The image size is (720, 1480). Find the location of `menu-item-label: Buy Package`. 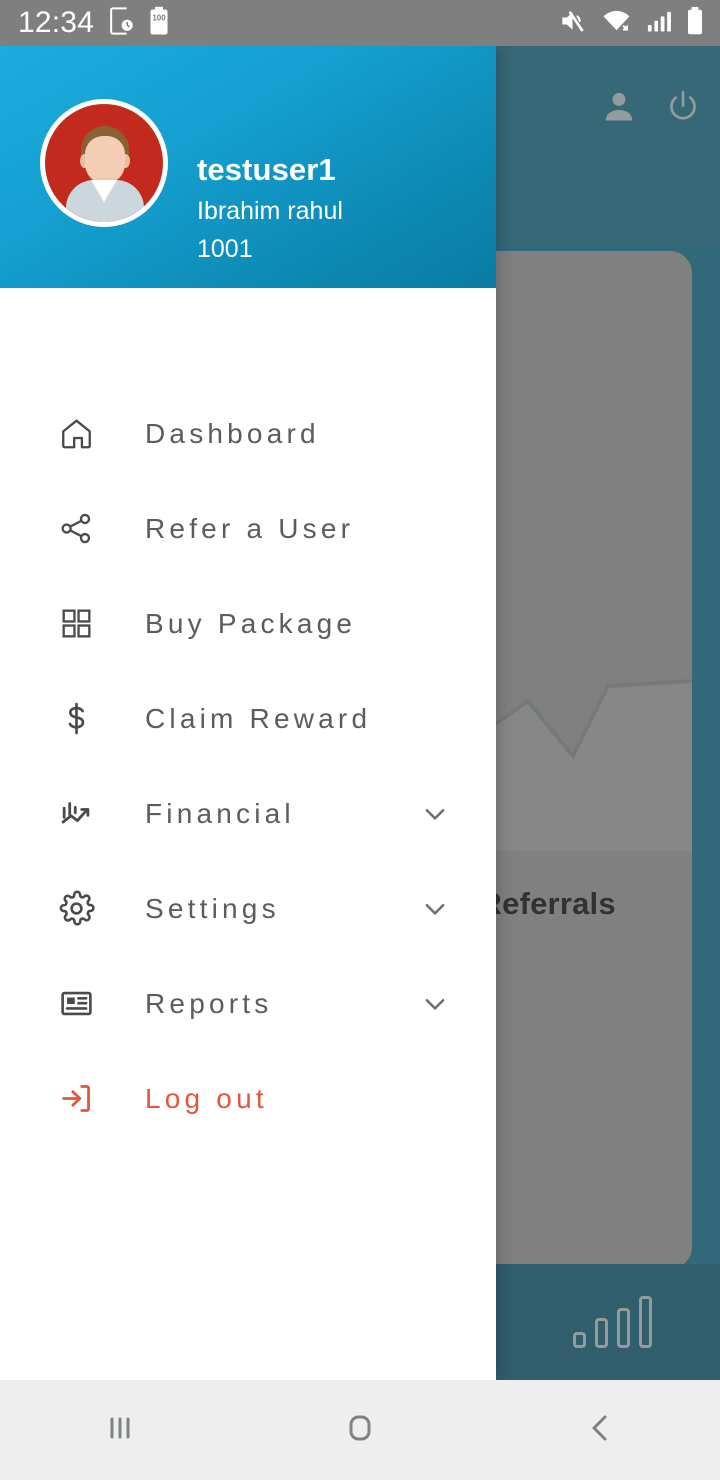

menu-item-label: Buy Package is located at coordinates (251, 623).